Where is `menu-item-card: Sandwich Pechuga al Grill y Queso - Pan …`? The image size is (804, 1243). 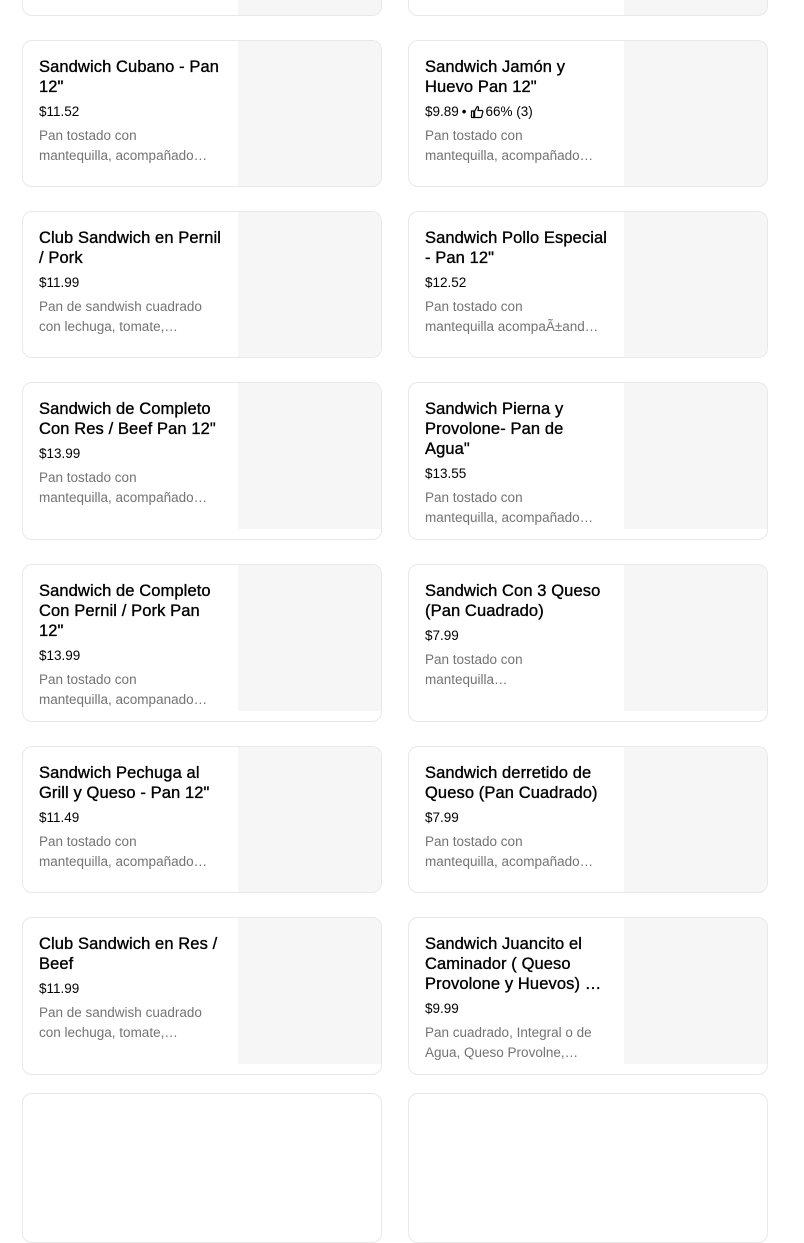
menu-item-card: Sandwich Pechuga al Grill y Queso - Pan … is located at coordinates (202, 819).